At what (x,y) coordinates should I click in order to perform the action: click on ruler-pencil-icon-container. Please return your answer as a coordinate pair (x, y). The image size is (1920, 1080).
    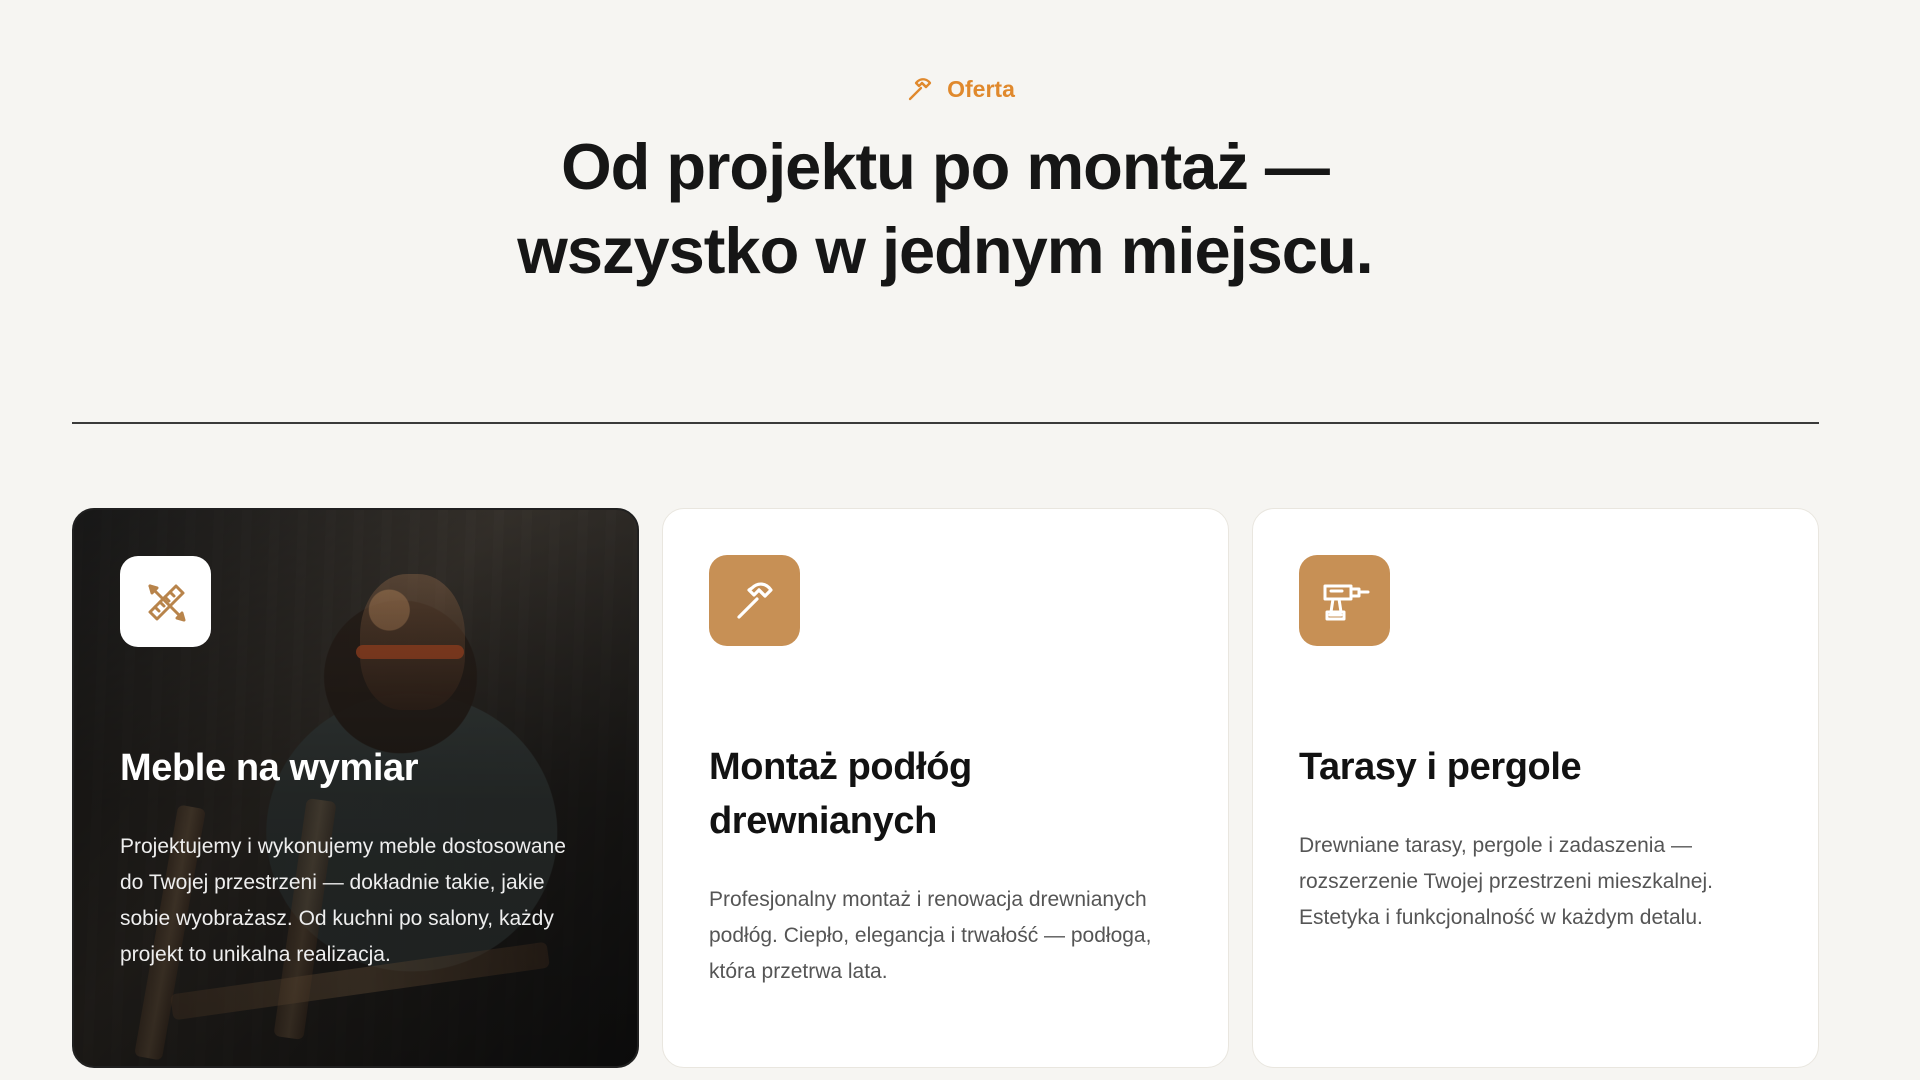
    Looking at the image, I should click on (165, 601).